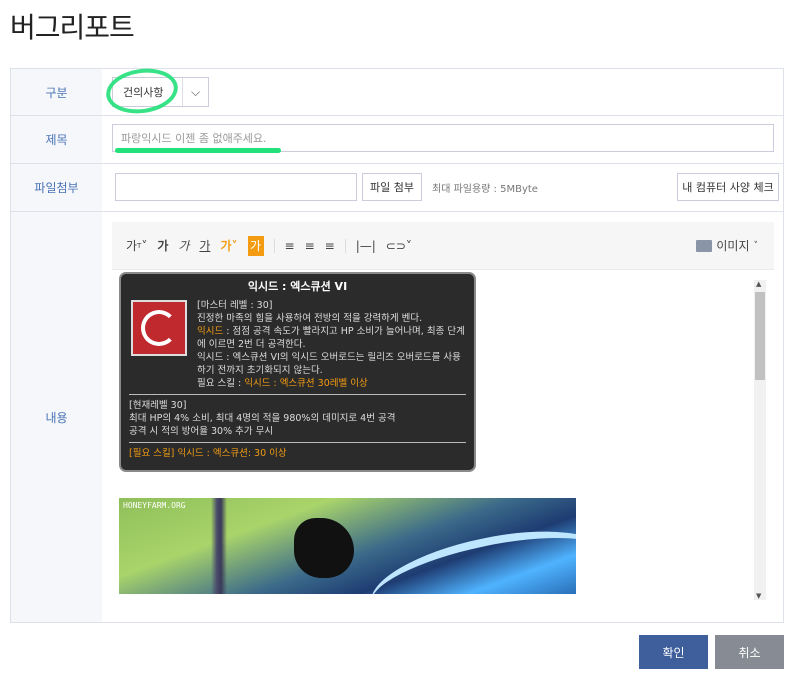  Describe the element at coordinates (162, 246) in the screenshot. I see `bold-button: 가` at that location.